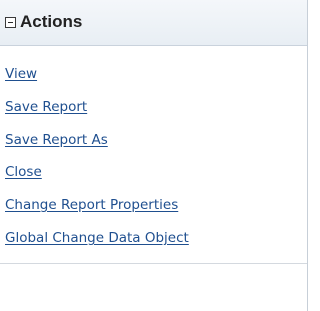 The image size is (320, 311). I want to click on list-item: Close, so click(23, 172).